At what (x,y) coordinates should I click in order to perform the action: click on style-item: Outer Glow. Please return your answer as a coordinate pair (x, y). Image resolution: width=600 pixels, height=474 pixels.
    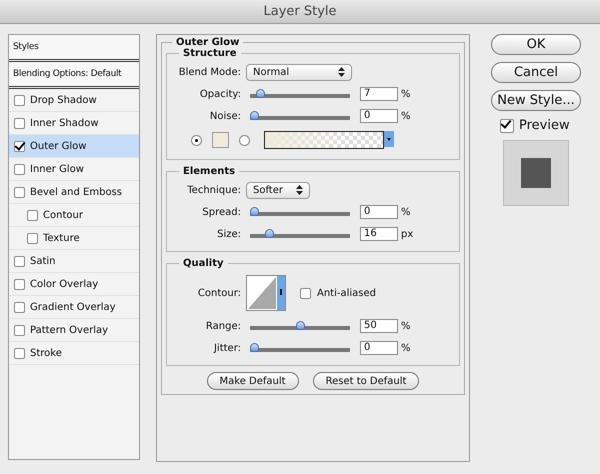
    Looking at the image, I should click on (74, 146).